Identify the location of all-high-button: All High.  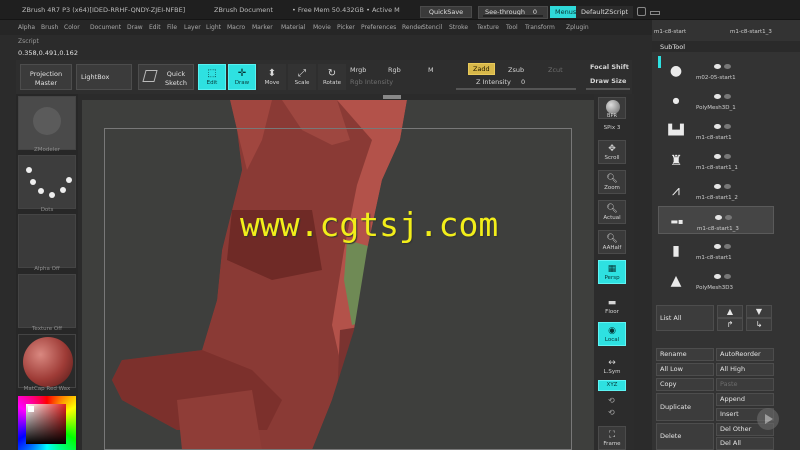
(745, 369).